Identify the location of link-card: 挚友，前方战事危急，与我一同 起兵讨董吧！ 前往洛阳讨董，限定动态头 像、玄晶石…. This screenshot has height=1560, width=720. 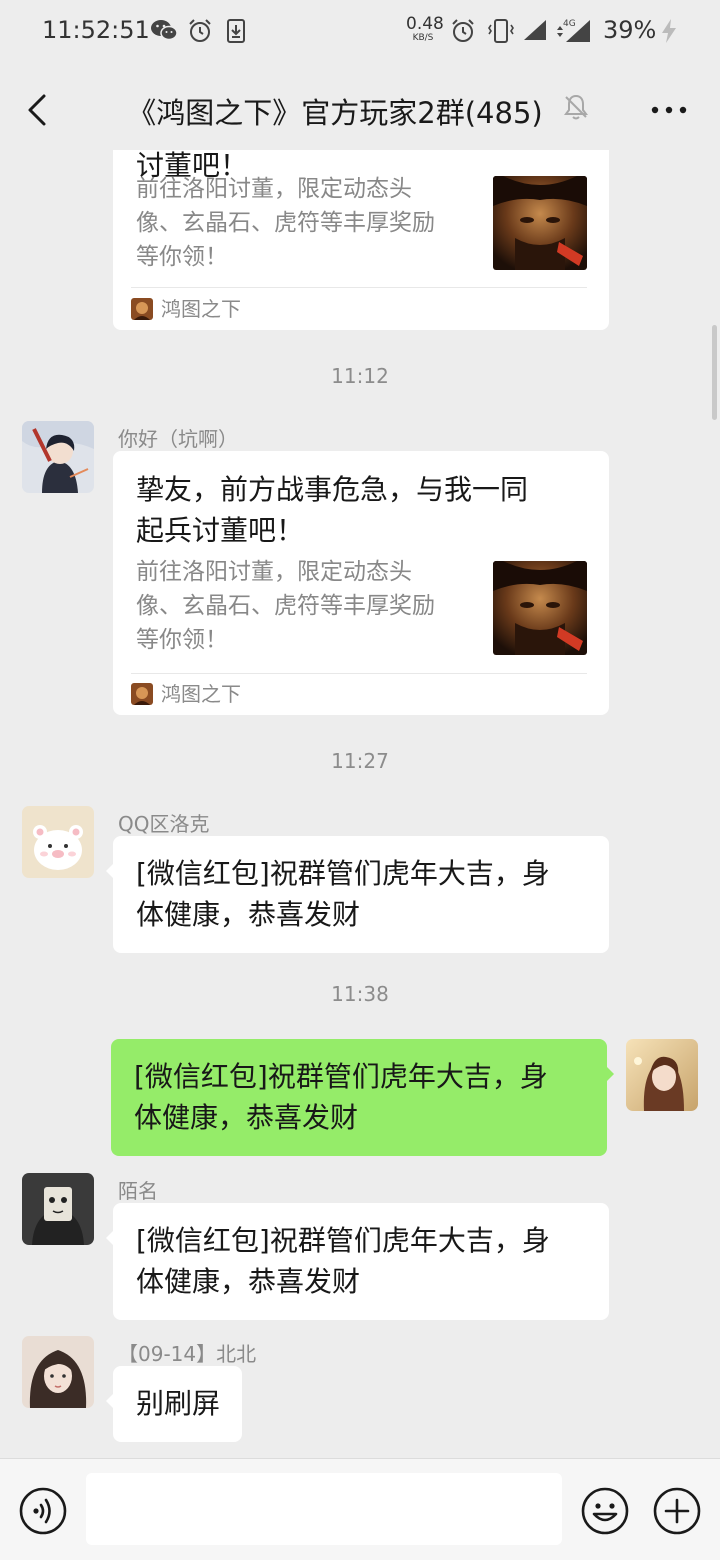
(361, 583).